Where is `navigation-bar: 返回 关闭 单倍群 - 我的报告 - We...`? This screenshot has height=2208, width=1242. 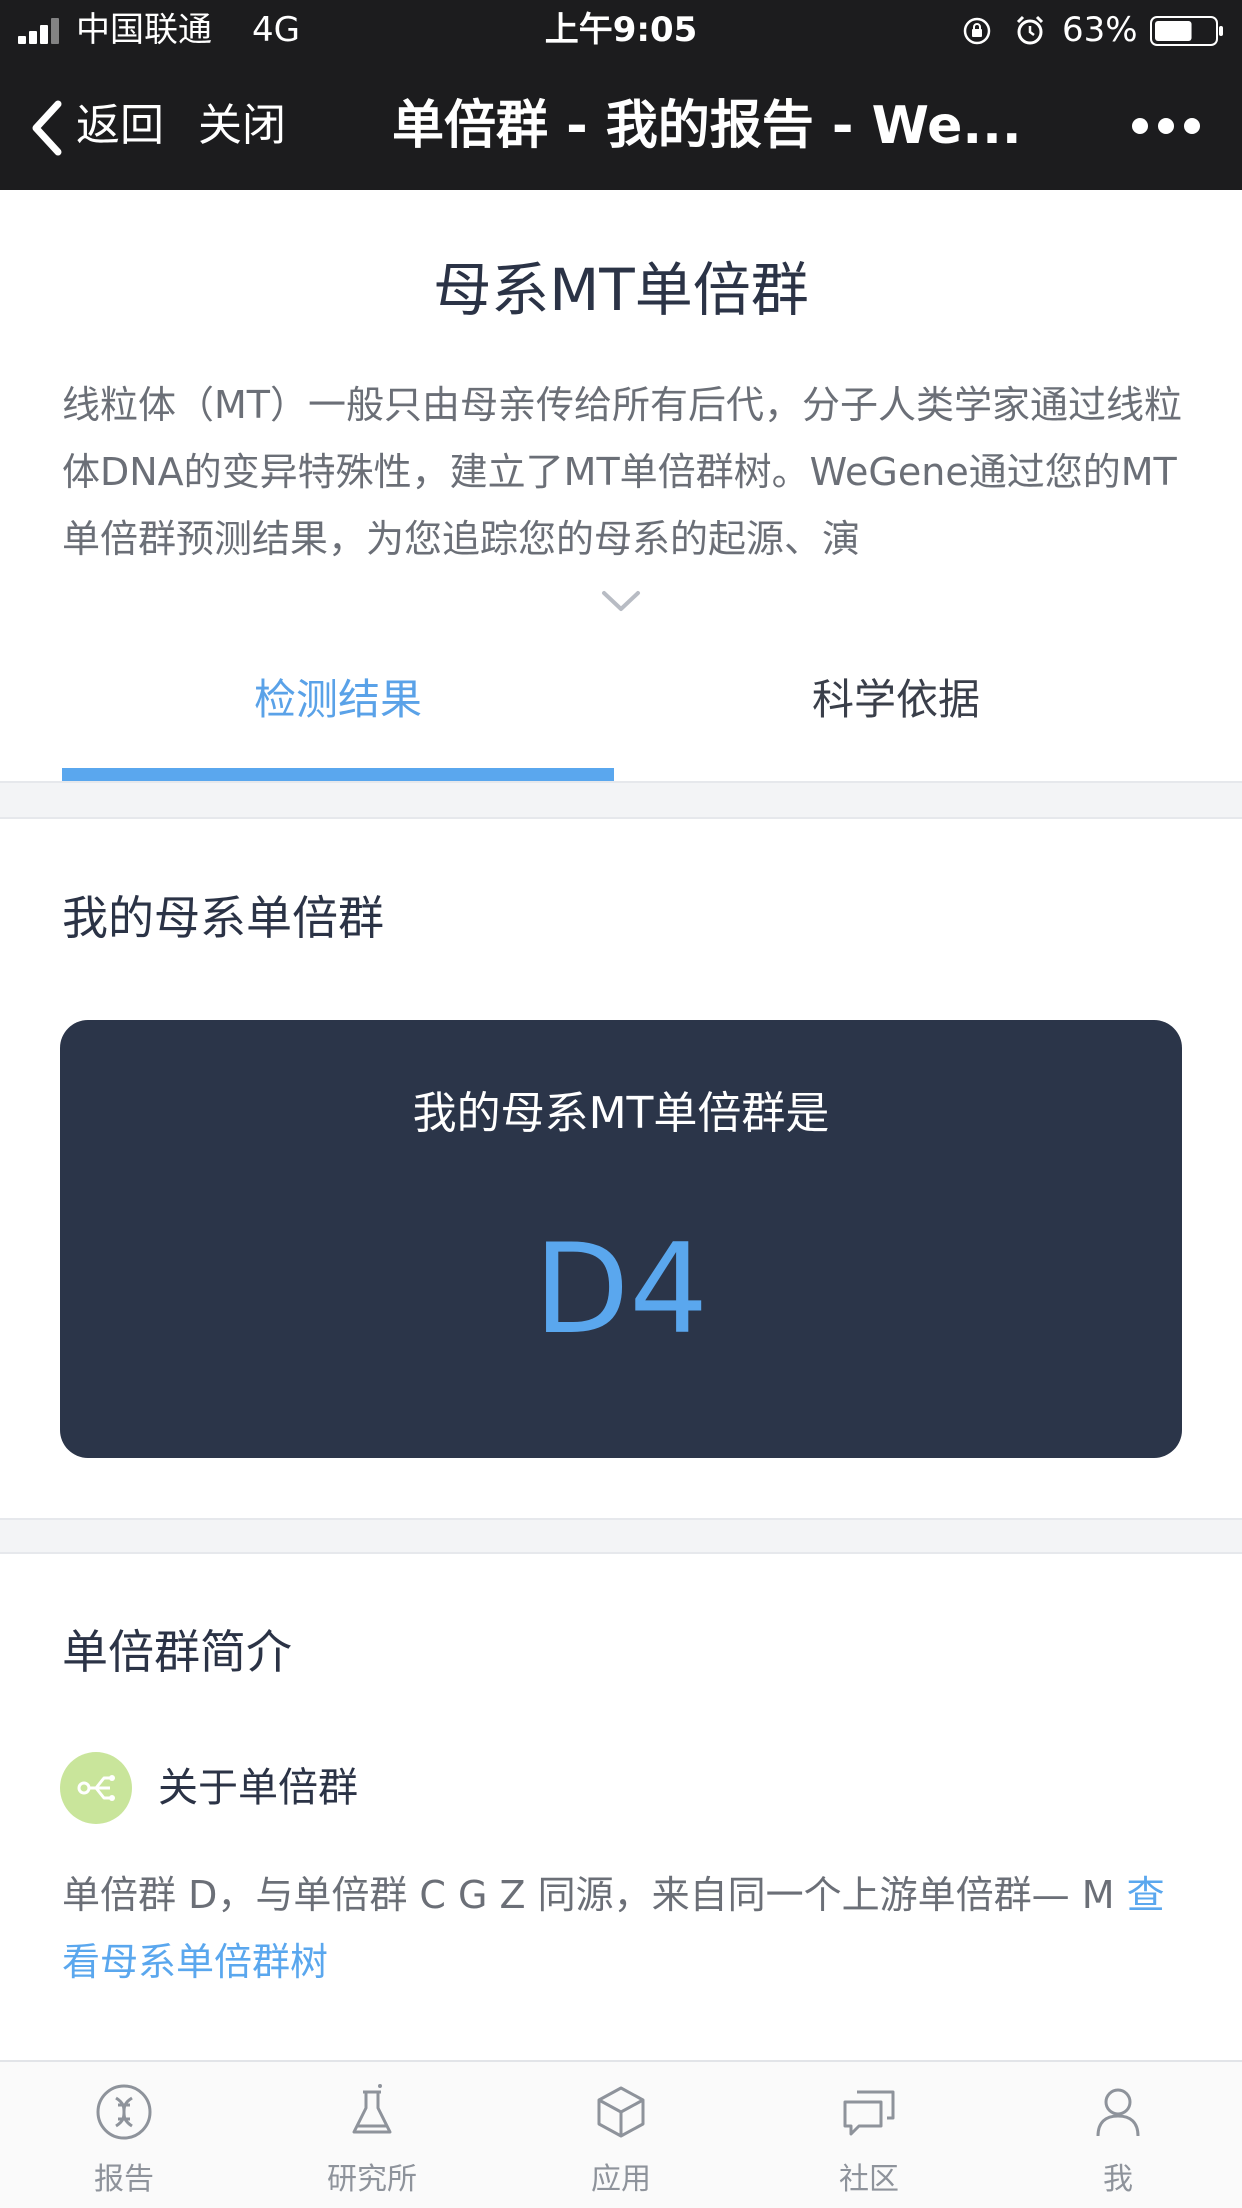
navigation-bar: 返回 关闭 单倍群 - 我的报告 - We... is located at coordinates (621, 126).